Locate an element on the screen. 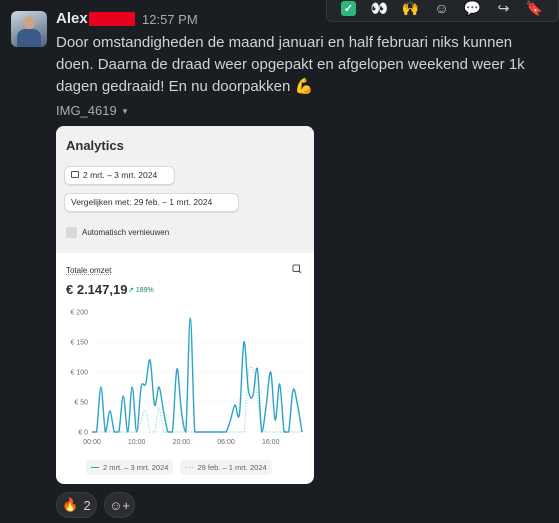 This screenshot has height=523, width=559. legend-current-label: 2 mrt. – 3 mrt. 2024 is located at coordinates (136, 467).